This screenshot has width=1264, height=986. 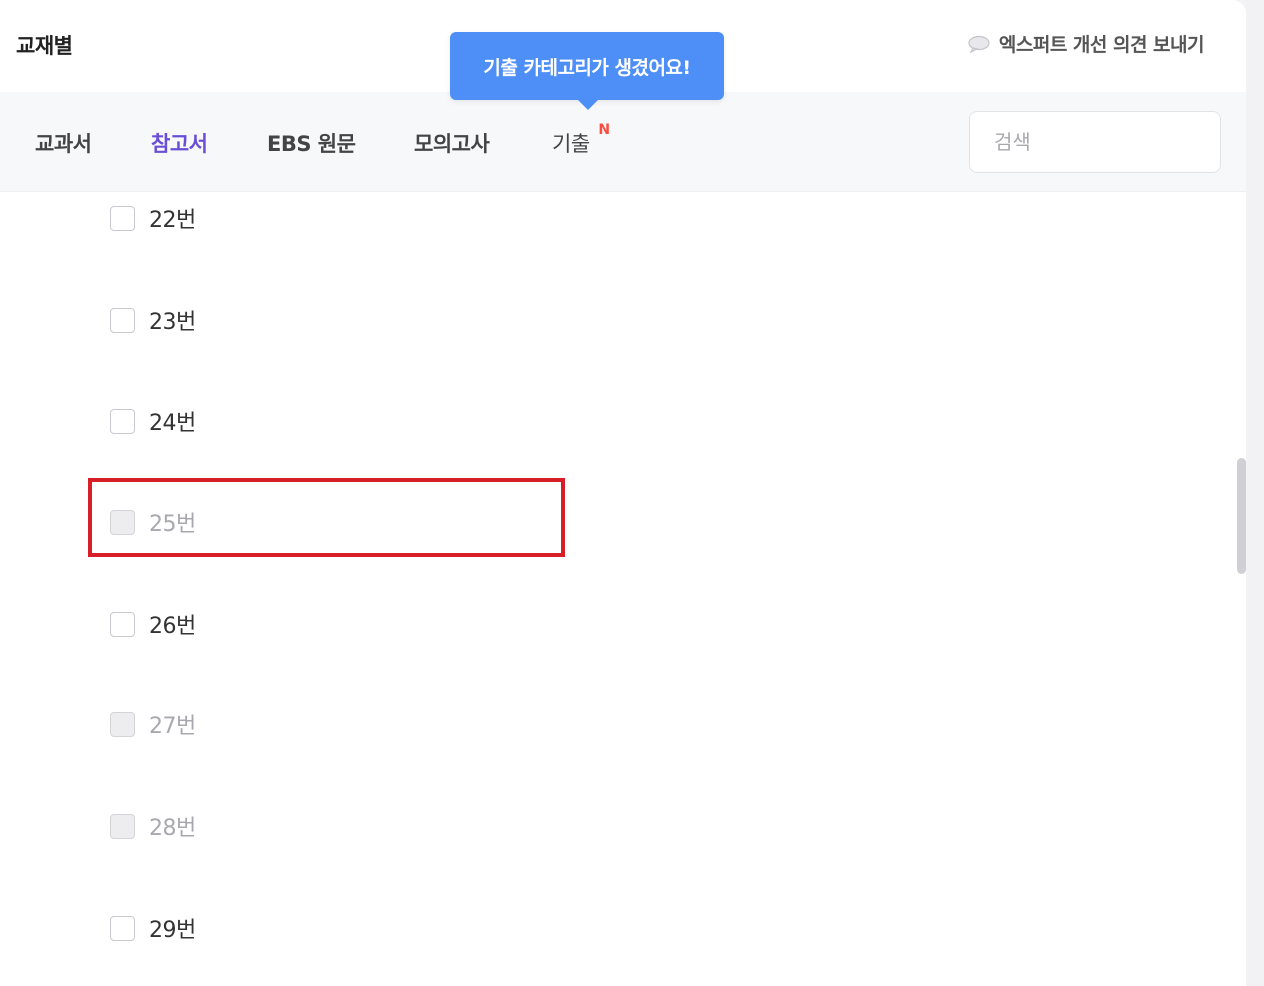 I want to click on highlight-annotation-box, so click(x=326, y=517).